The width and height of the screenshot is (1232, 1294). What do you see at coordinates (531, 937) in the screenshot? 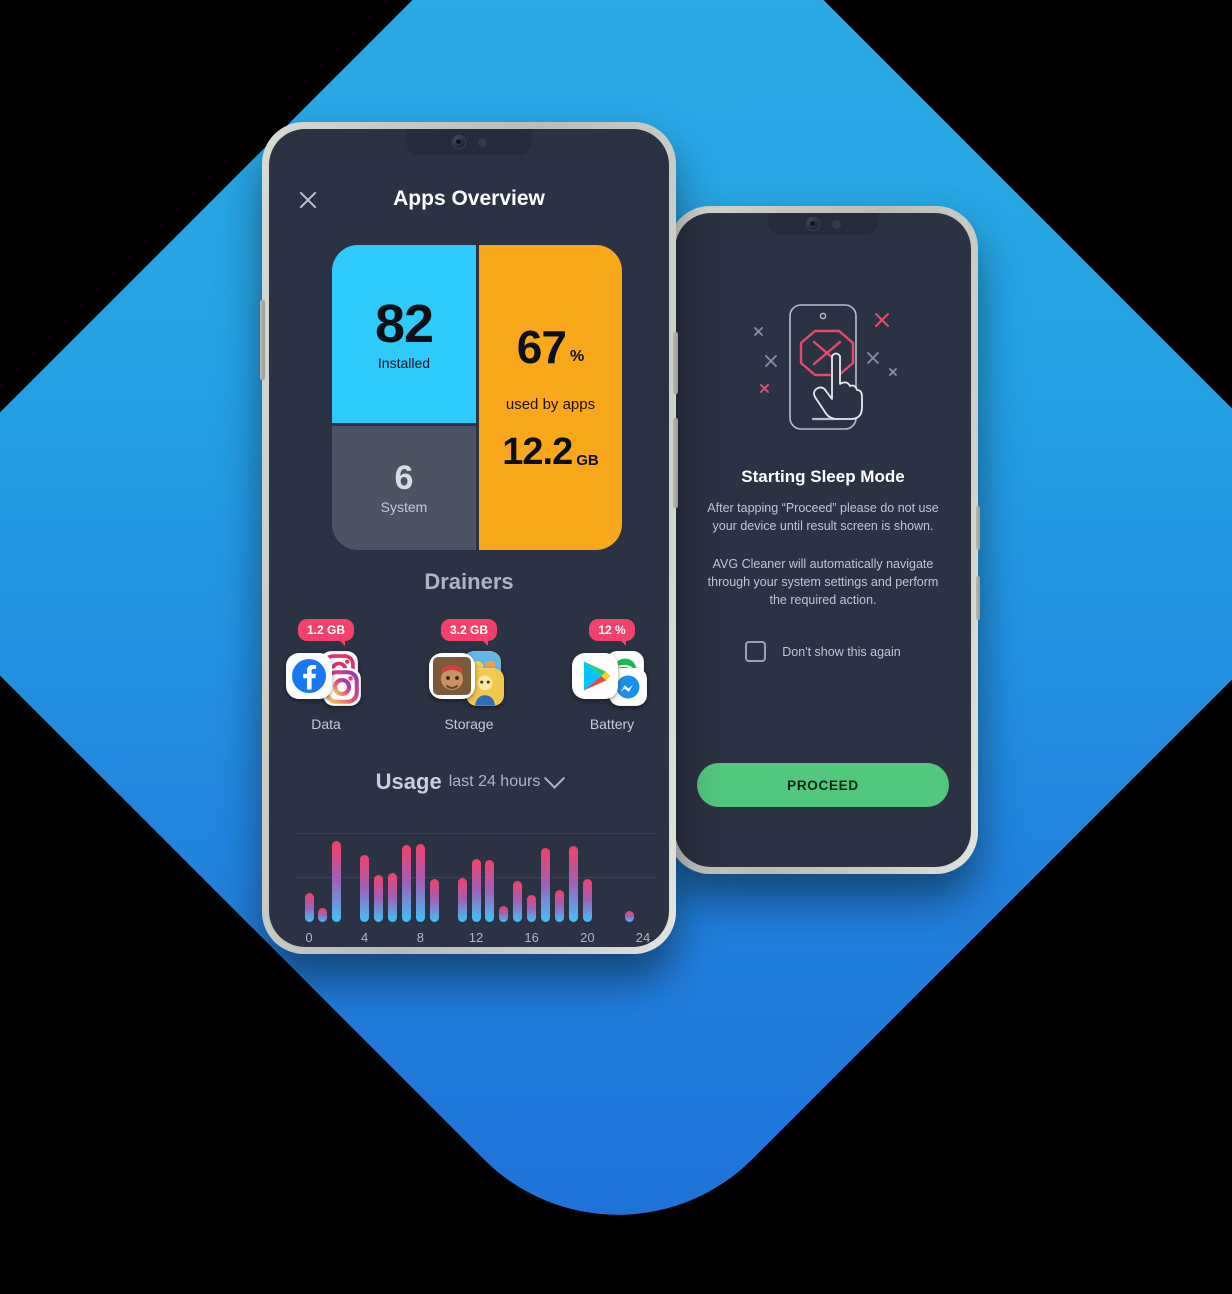
I see `chart-x-tick-label: 16` at bounding box center [531, 937].